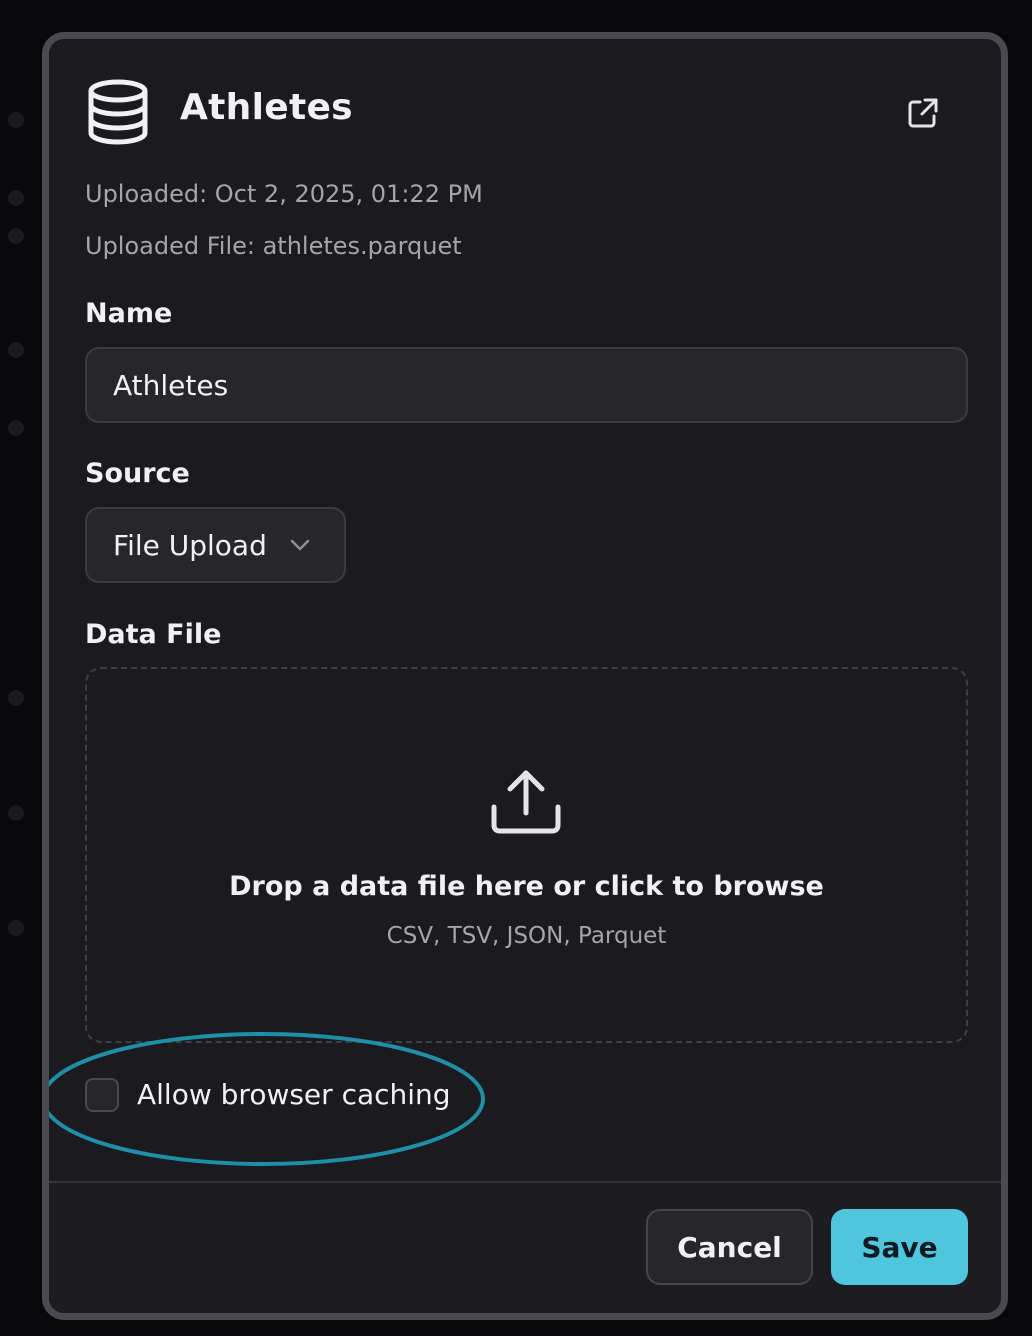  Describe the element at coordinates (284, 194) in the screenshot. I see `uploaded-date: Uploaded: Oct 2, 2025, 01:22 PM` at that location.